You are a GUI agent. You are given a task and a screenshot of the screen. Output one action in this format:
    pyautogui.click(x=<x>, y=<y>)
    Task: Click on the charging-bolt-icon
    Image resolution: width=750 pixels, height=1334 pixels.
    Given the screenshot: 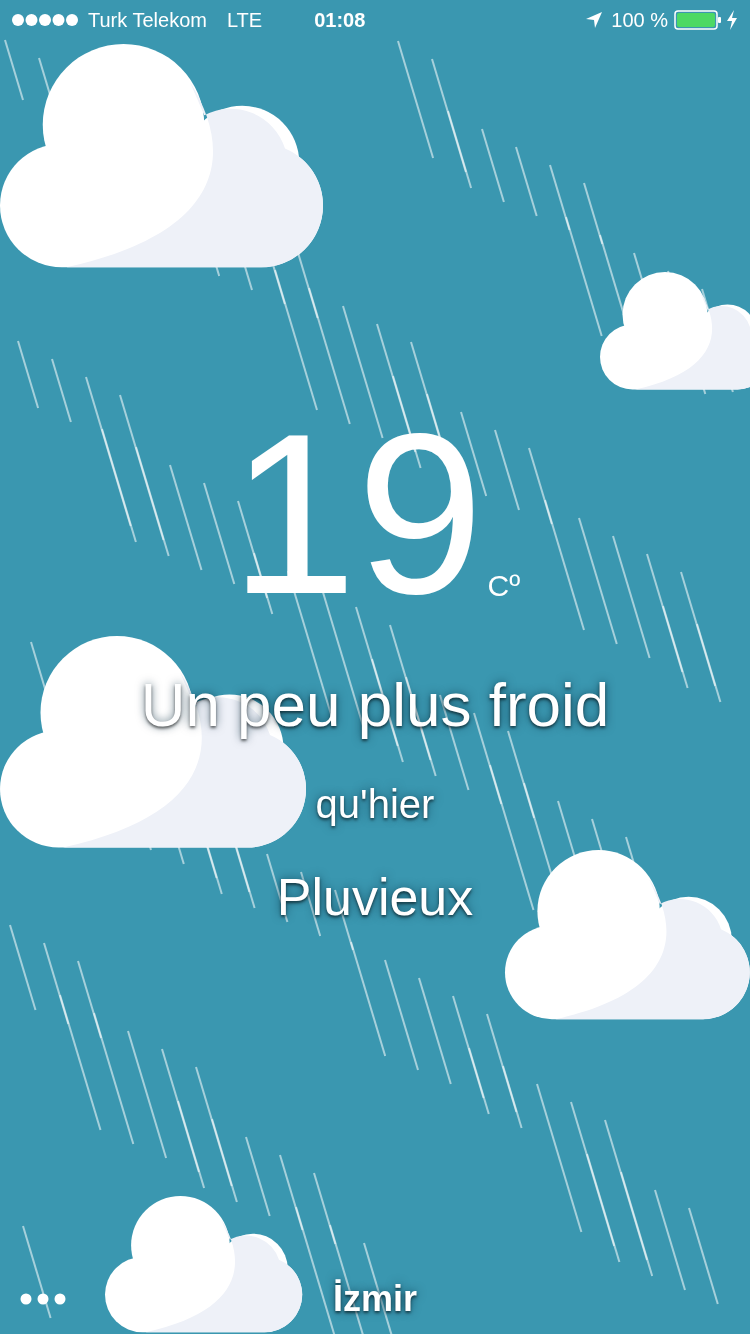 What is the action you would take?
    pyautogui.click(x=732, y=20)
    